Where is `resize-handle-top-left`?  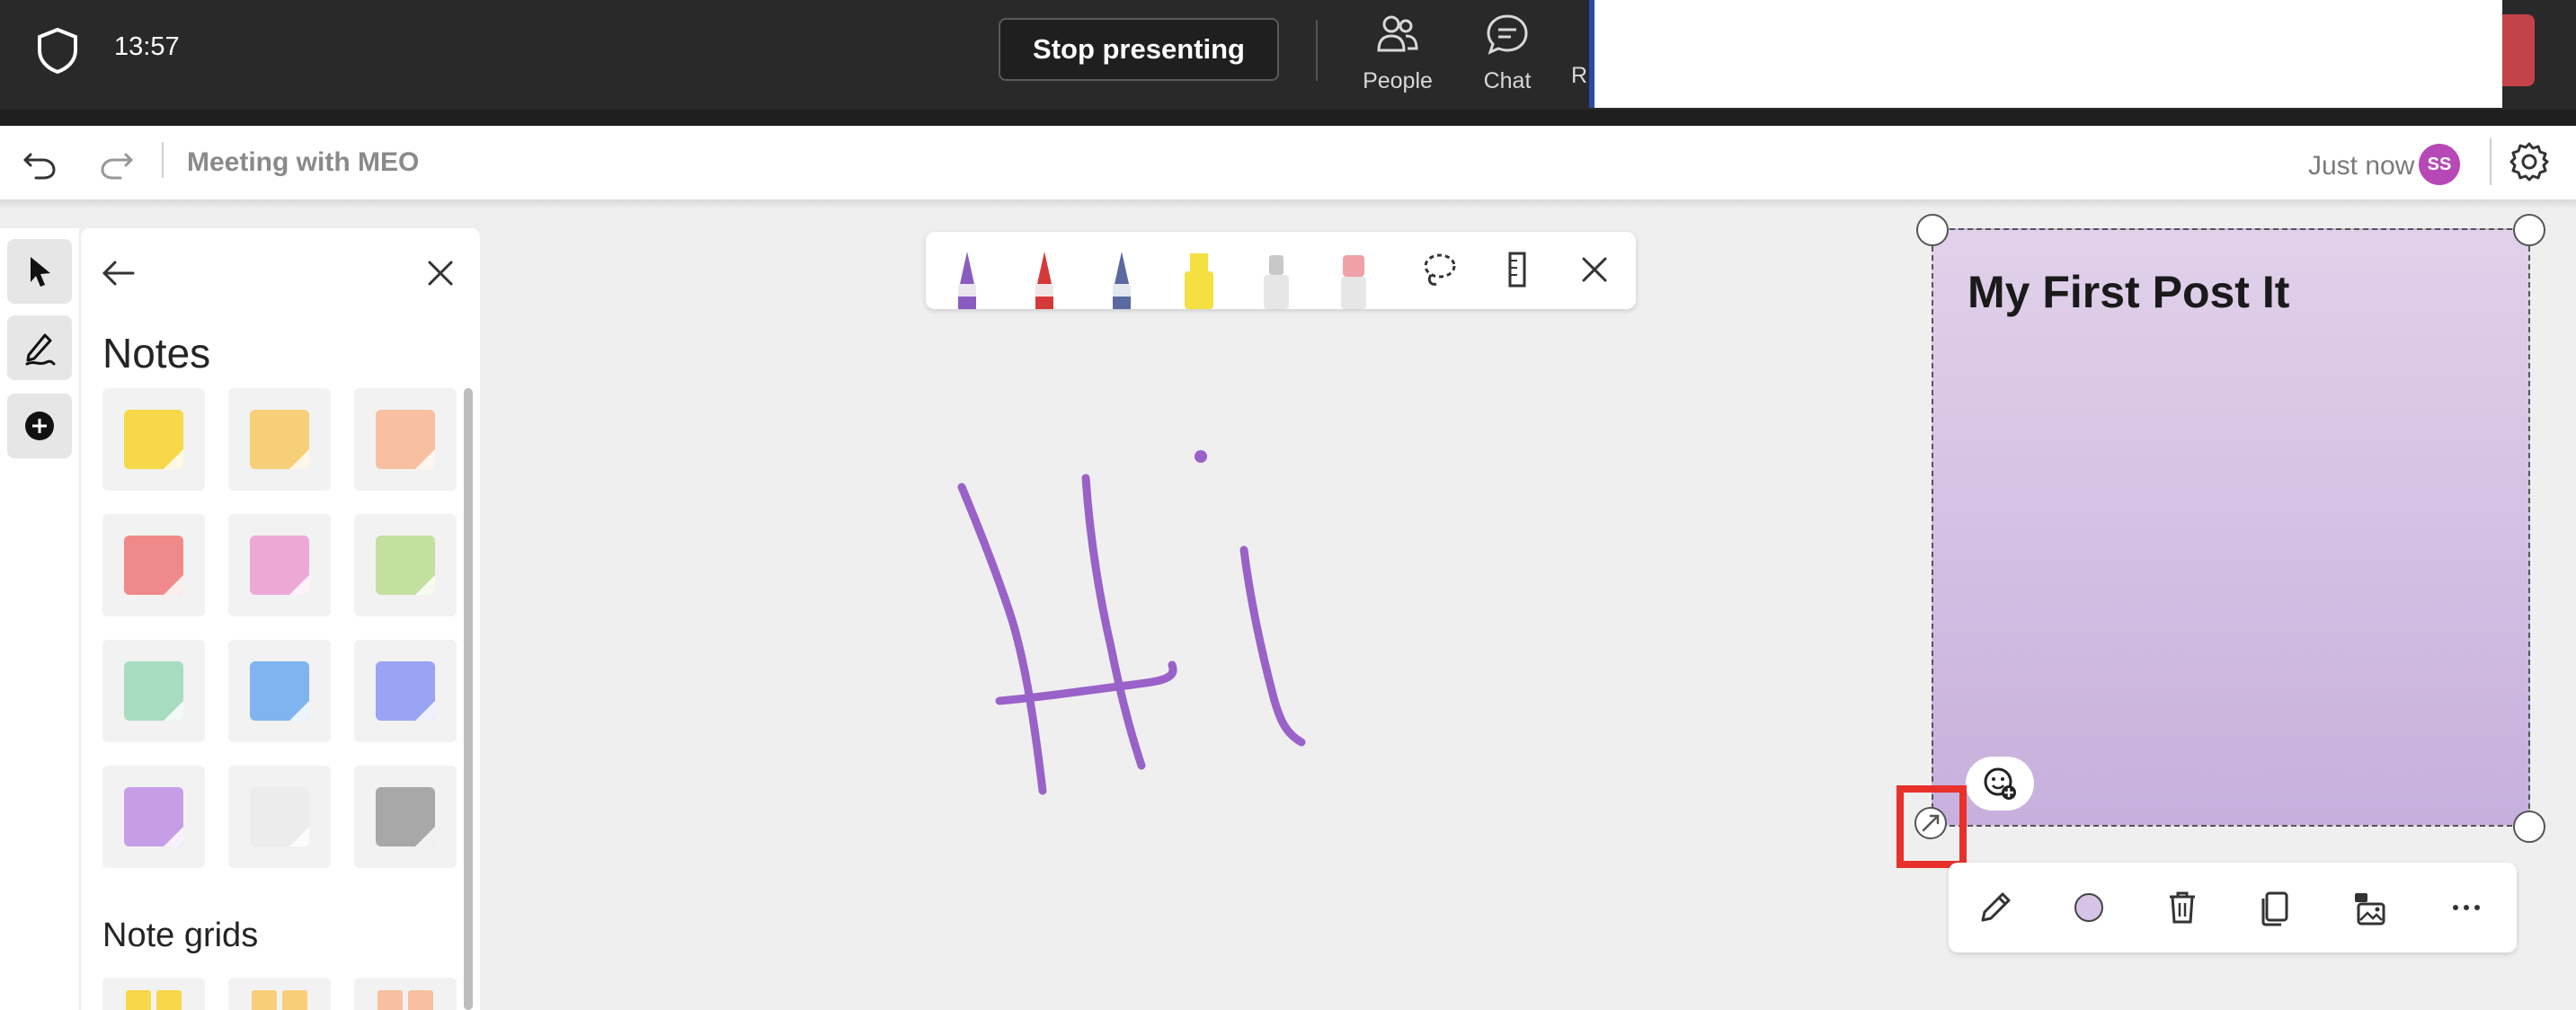
resize-handle-top-left is located at coordinates (1932, 230).